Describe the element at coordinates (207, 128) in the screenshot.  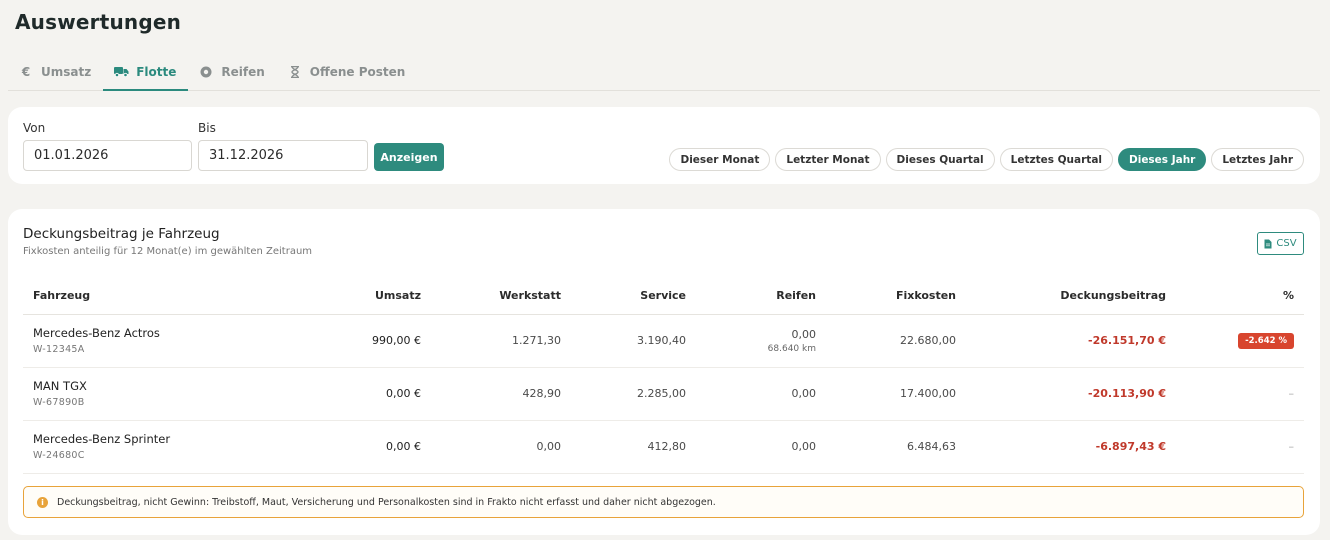
I see `to-label: Bis` at that location.